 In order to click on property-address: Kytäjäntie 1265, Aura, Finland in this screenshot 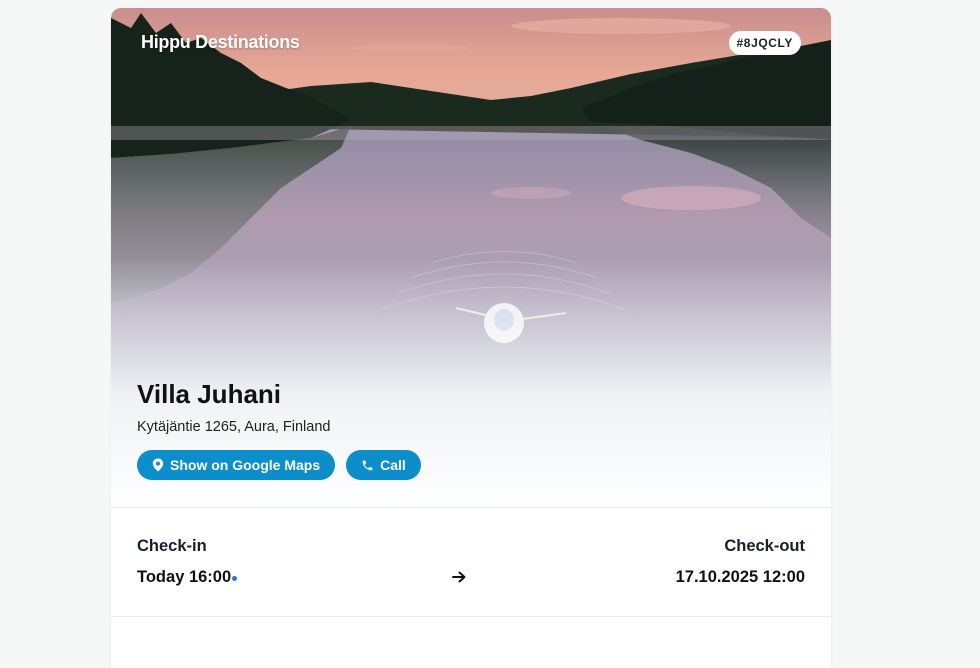, I will do `click(234, 427)`.